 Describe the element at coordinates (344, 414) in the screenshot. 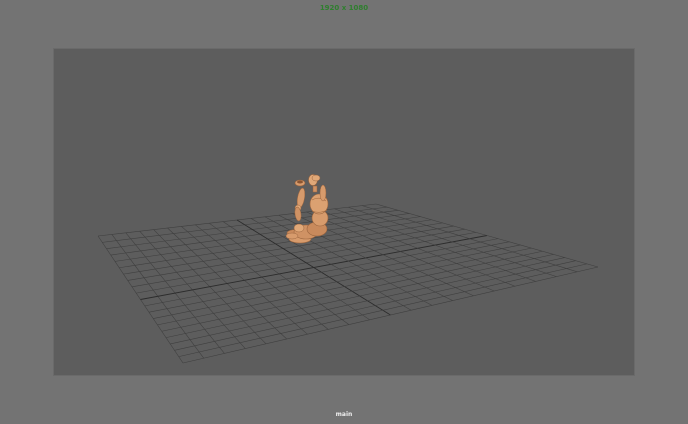

I see `camera-name-label: main` at that location.